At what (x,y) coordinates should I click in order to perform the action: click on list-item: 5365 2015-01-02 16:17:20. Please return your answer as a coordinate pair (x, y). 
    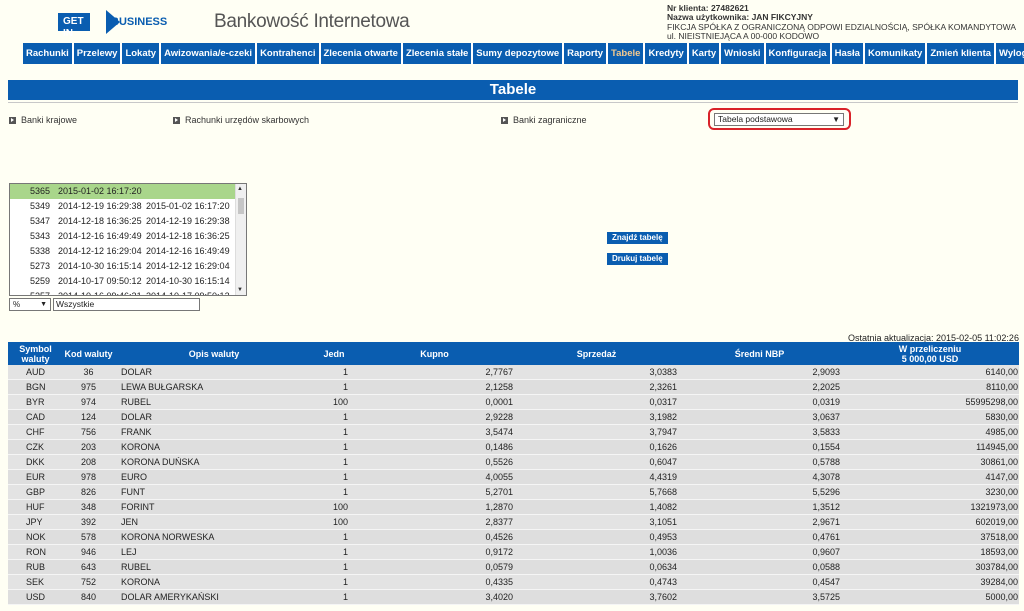
    Looking at the image, I should click on (123, 191).